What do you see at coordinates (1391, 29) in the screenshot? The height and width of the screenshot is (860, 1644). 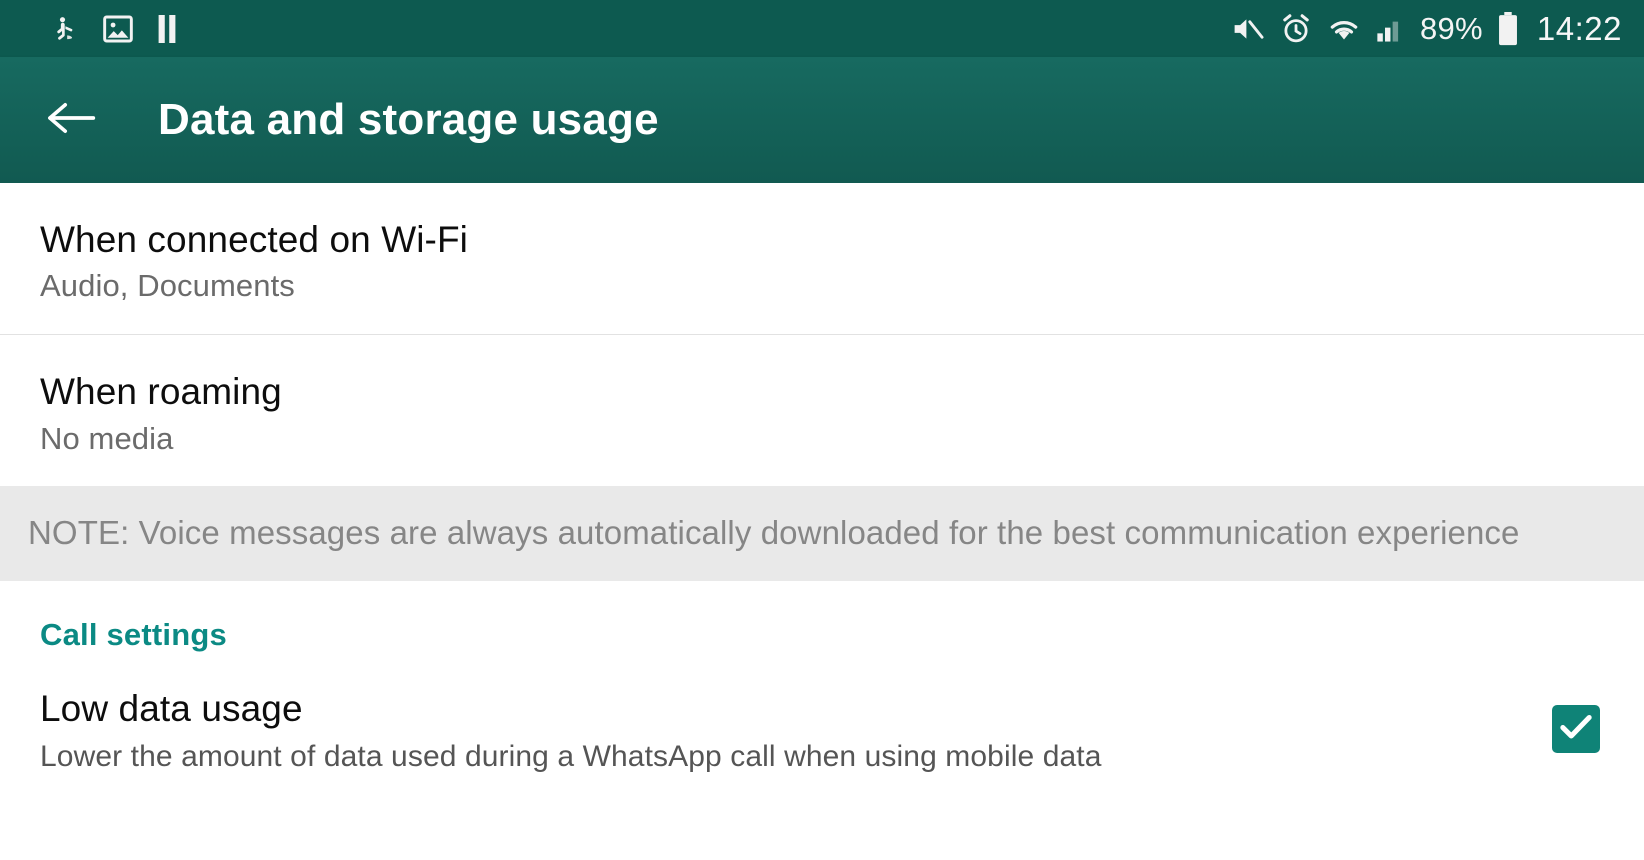 I see `cellular-signal-icon` at bounding box center [1391, 29].